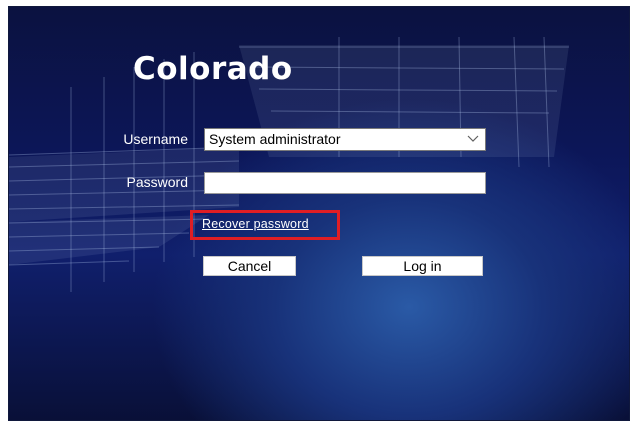 Image resolution: width=639 pixels, height=427 pixels. What do you see at coordinates (255, 224) in the screenshot?
I see `recover-password-link: Recover password` at bounding box center [255, 224].